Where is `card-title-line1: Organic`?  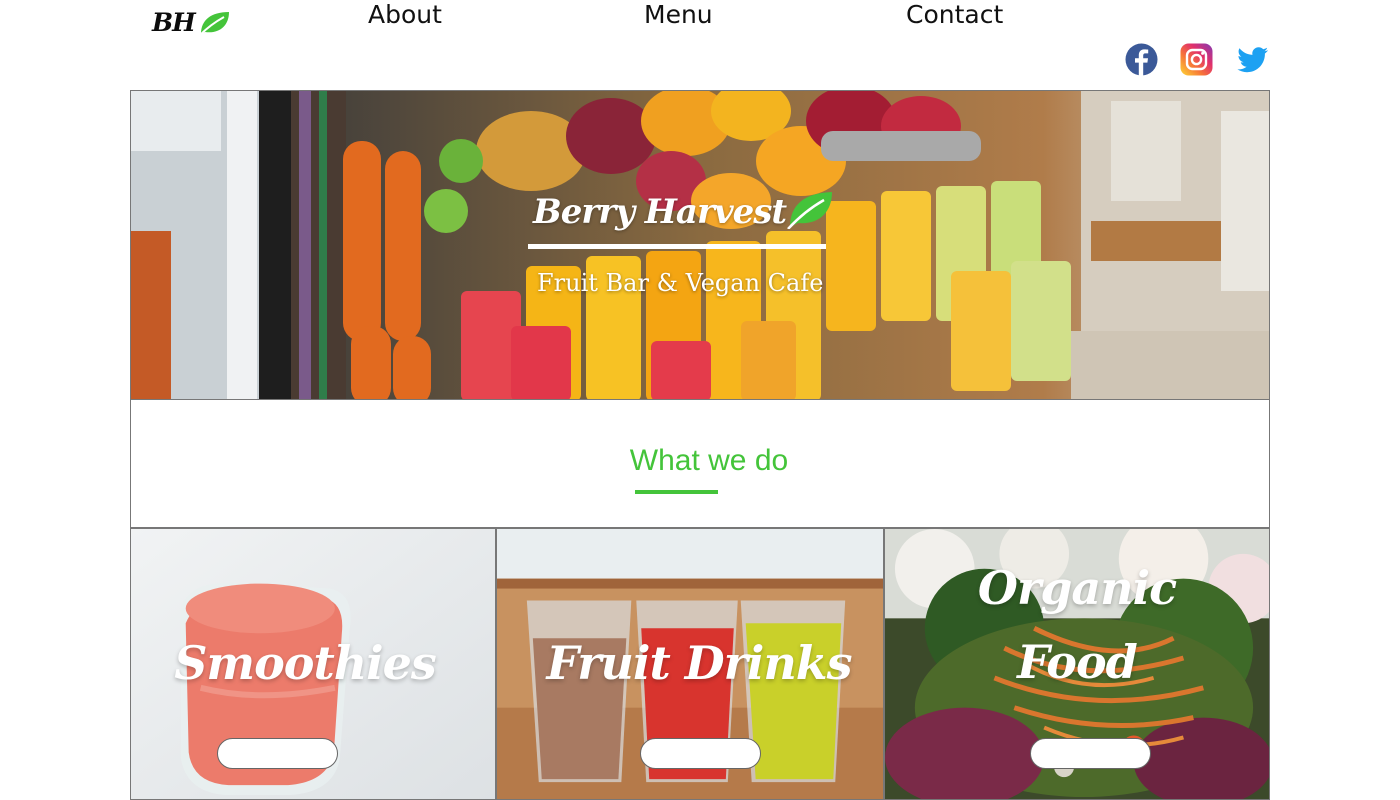 card-title-line1: Organic is located at coordinates (1077, 588).